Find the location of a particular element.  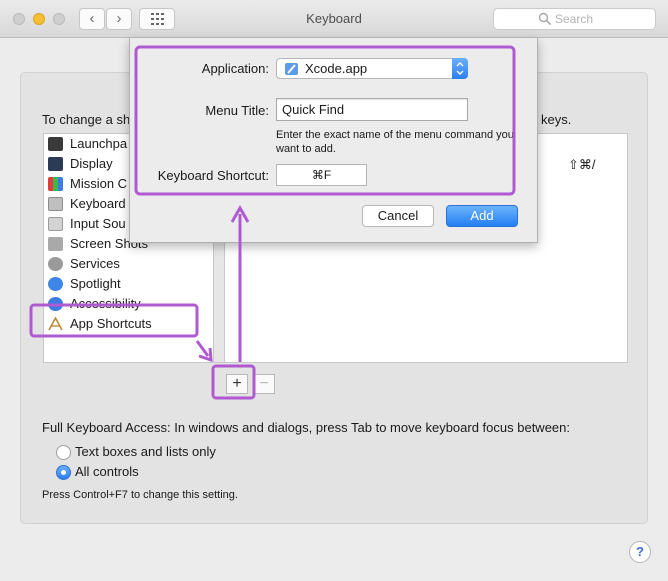

popup-stepper is located at coordinates (460, 68).